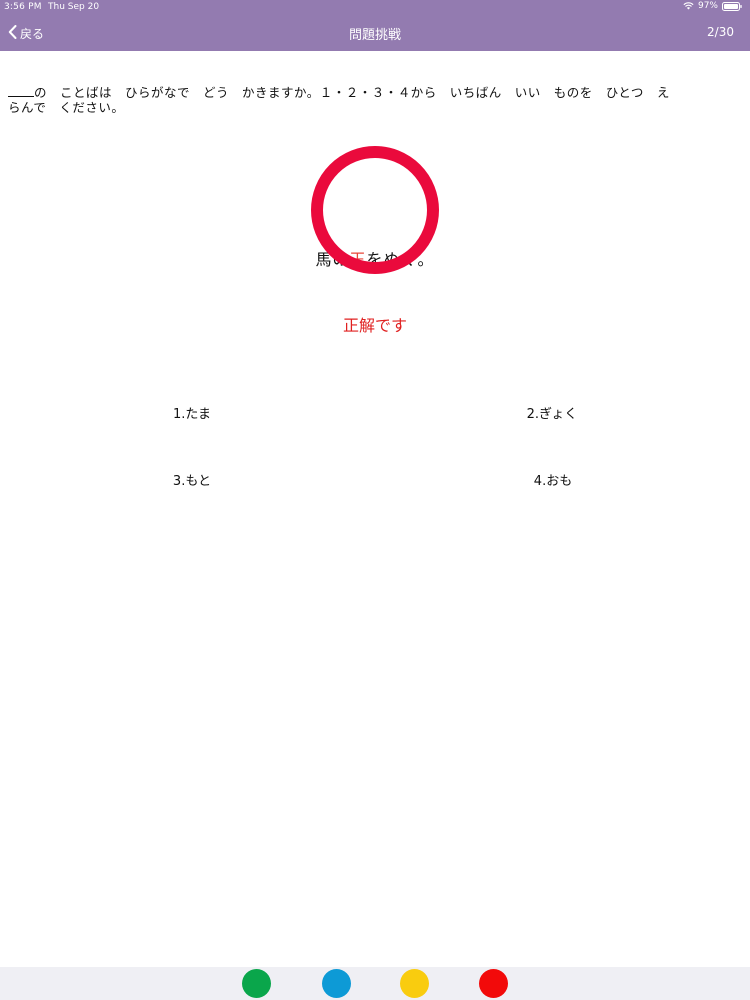  What do you see at coordinates (493, 983) in the screenshot?
I see `red-dot-button` at bounding box center [493, 983].